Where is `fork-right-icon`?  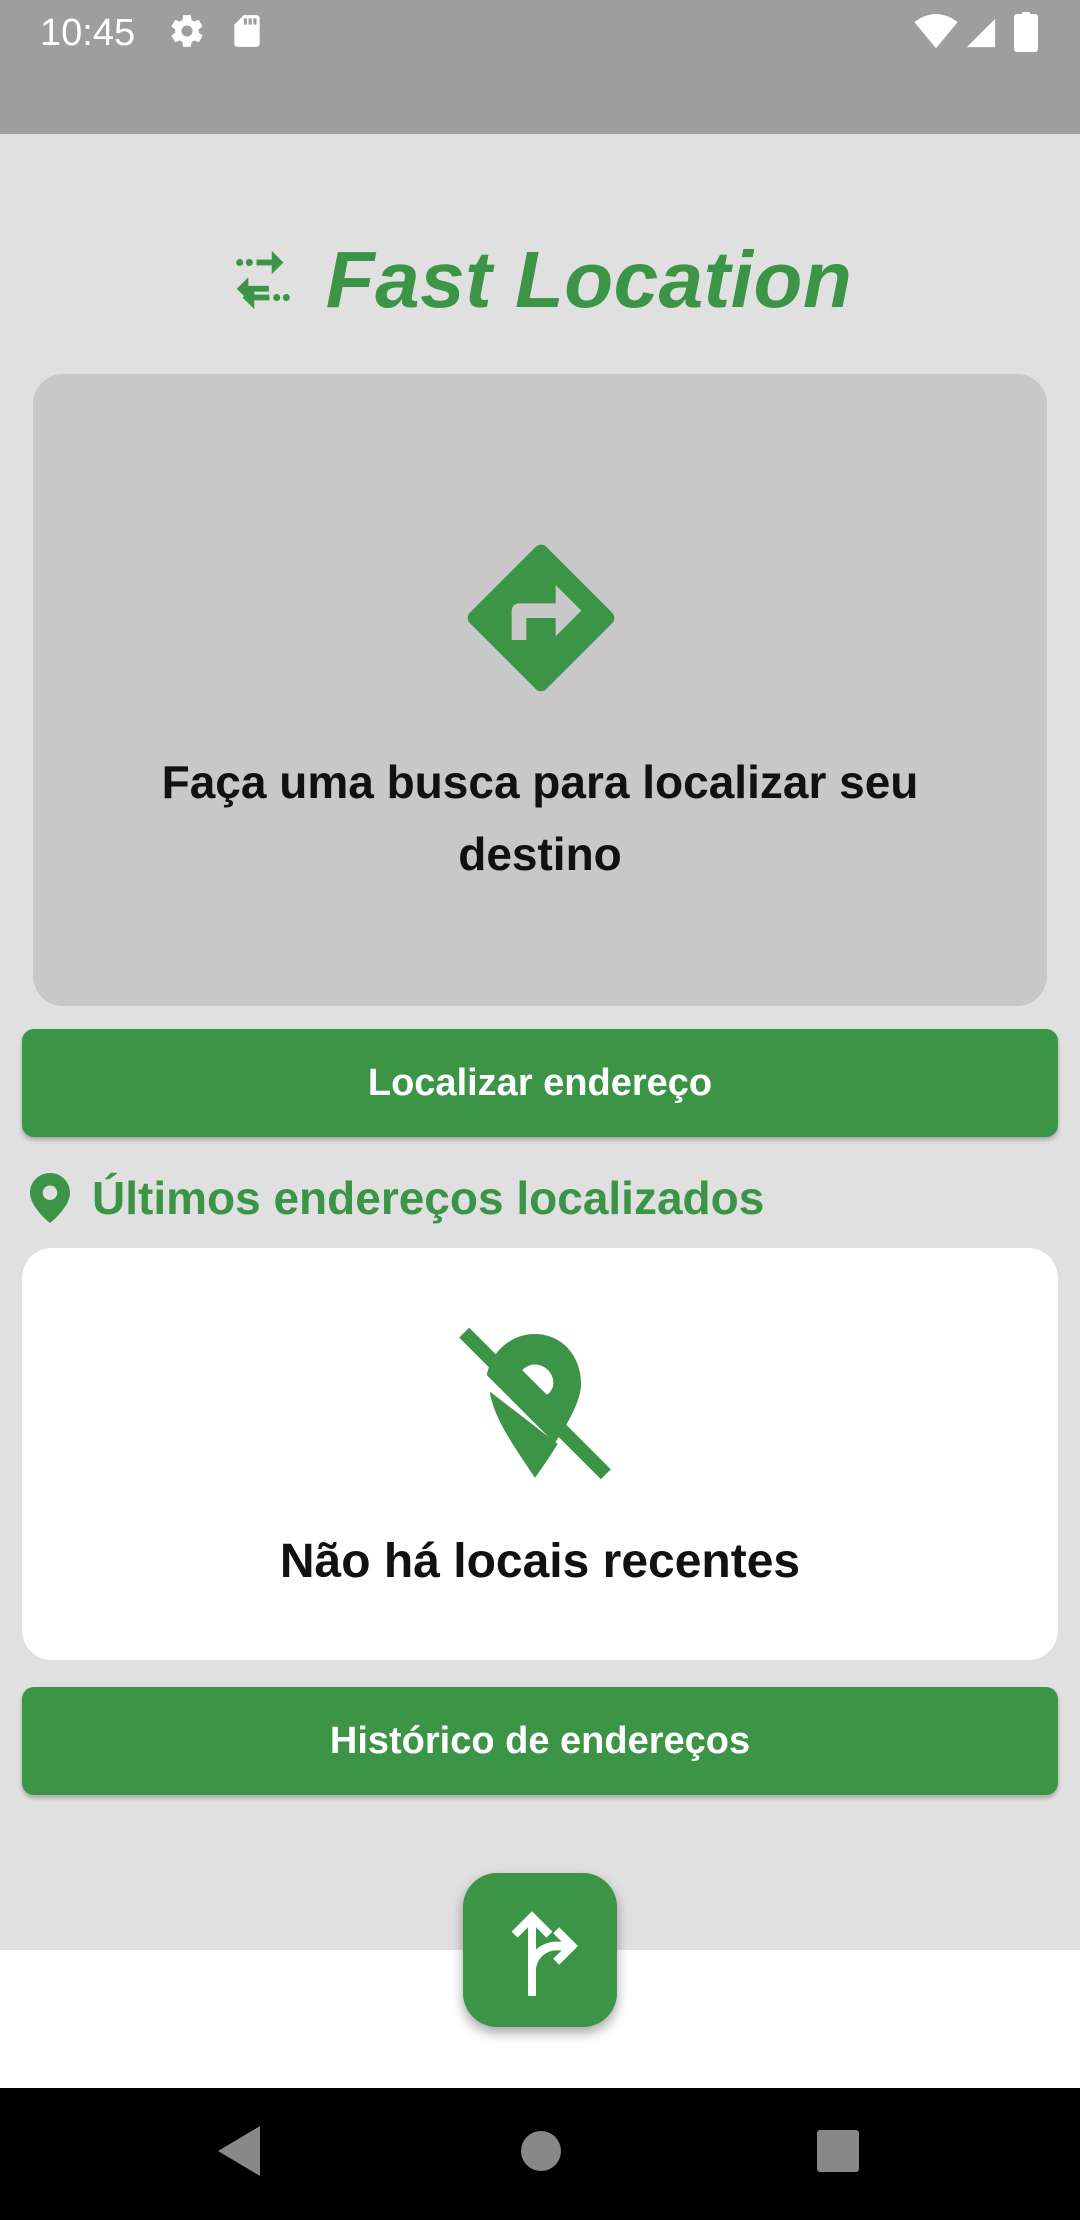
fork-right-icon is located at coordinates (540, 1950).